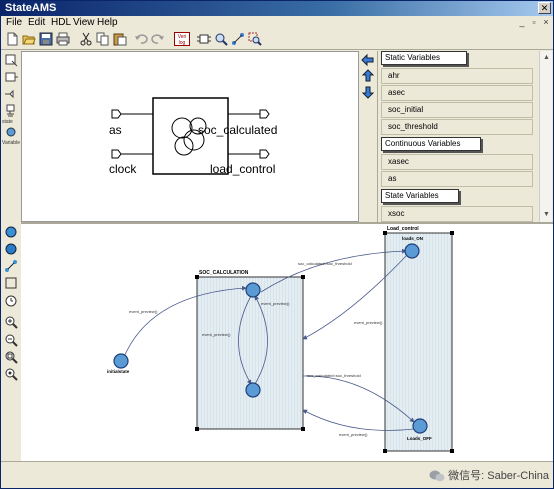 The image size is (554, 489). Describe the element at coordinates (11, 132) in the screenshot. I see `state-tool-icon` at that location.